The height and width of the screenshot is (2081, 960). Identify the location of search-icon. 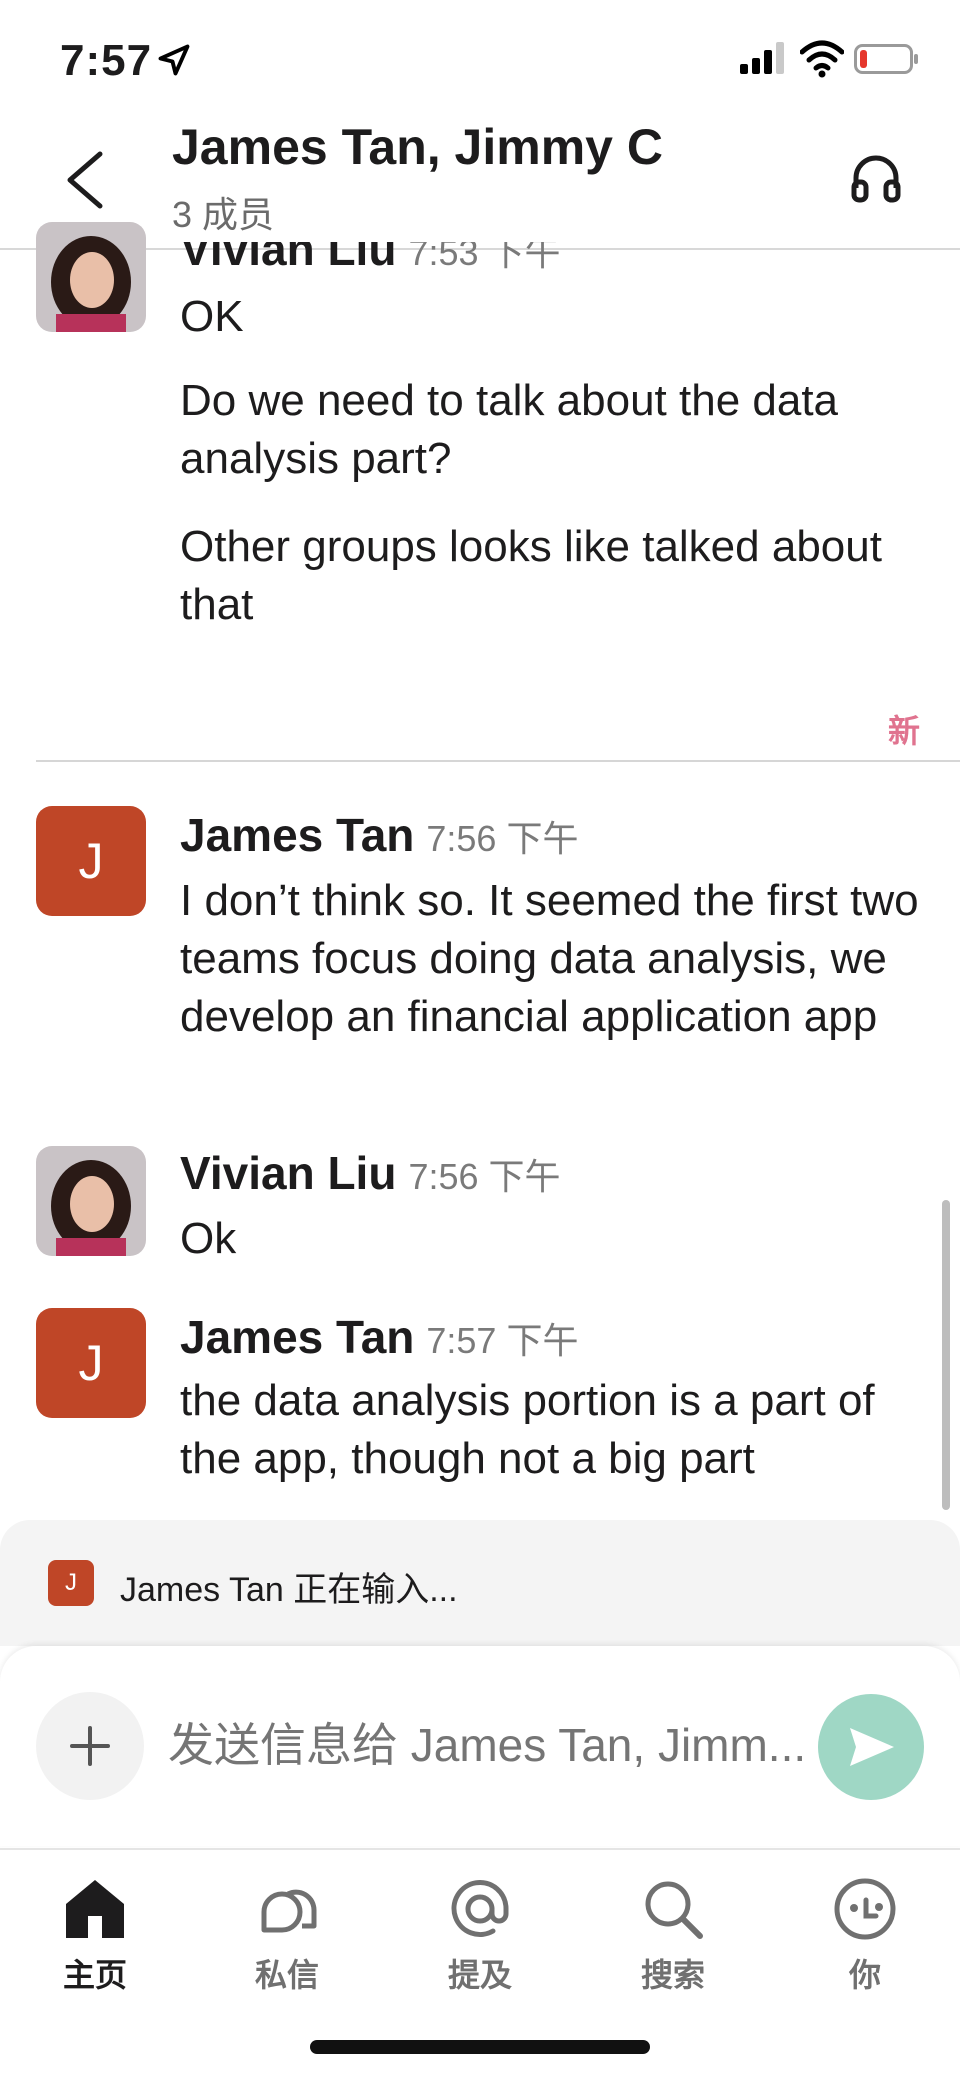
(674, 1910).